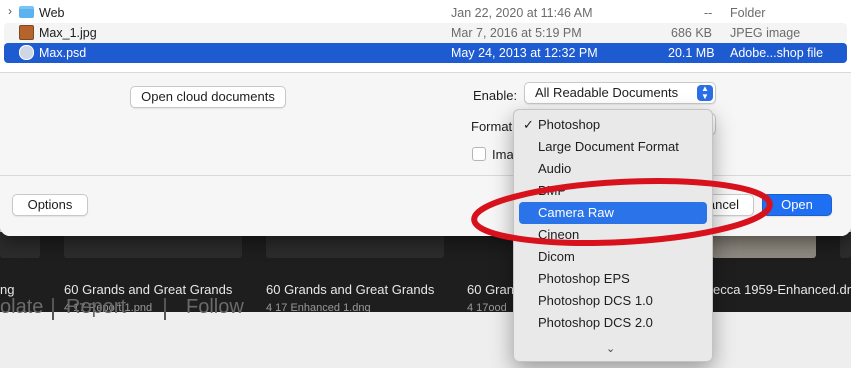  I want to click on up-down-chevron-icon: ▲▼, so click(705, 93).